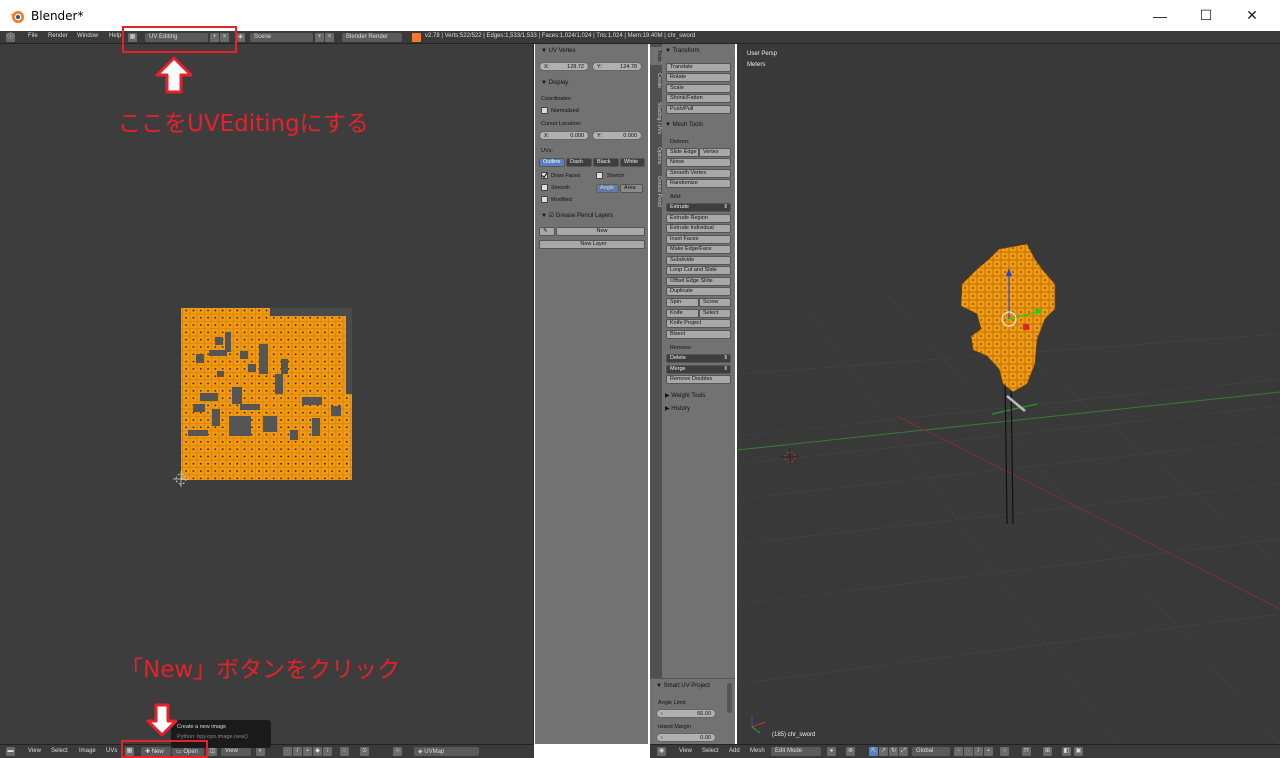 The width and height of the screenshot is (1280, 758). What do you see at coordinates (372, 37) in the screenshot?
I see `render-engine-select: Blender Render` at bounding box center [372, 37].